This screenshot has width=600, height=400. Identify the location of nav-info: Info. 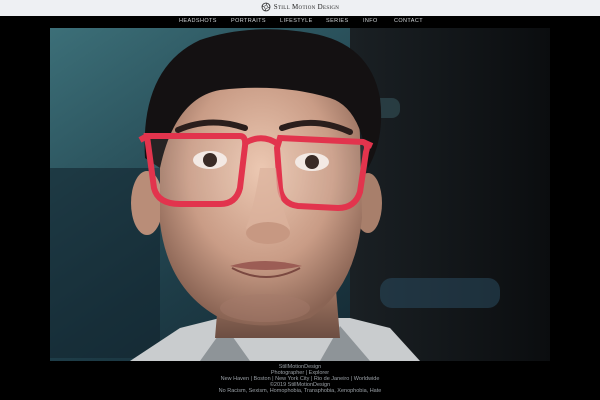
(370, 21).